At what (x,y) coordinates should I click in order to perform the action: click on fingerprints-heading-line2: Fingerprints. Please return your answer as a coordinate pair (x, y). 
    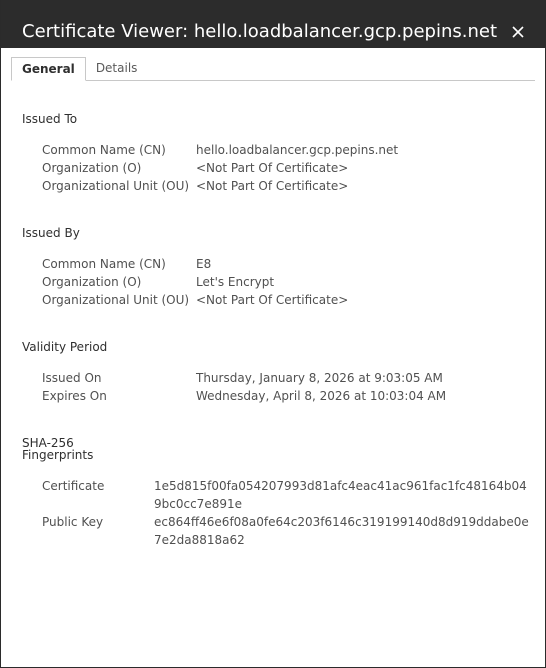
    Looking at the image, I should click on (58, 455).